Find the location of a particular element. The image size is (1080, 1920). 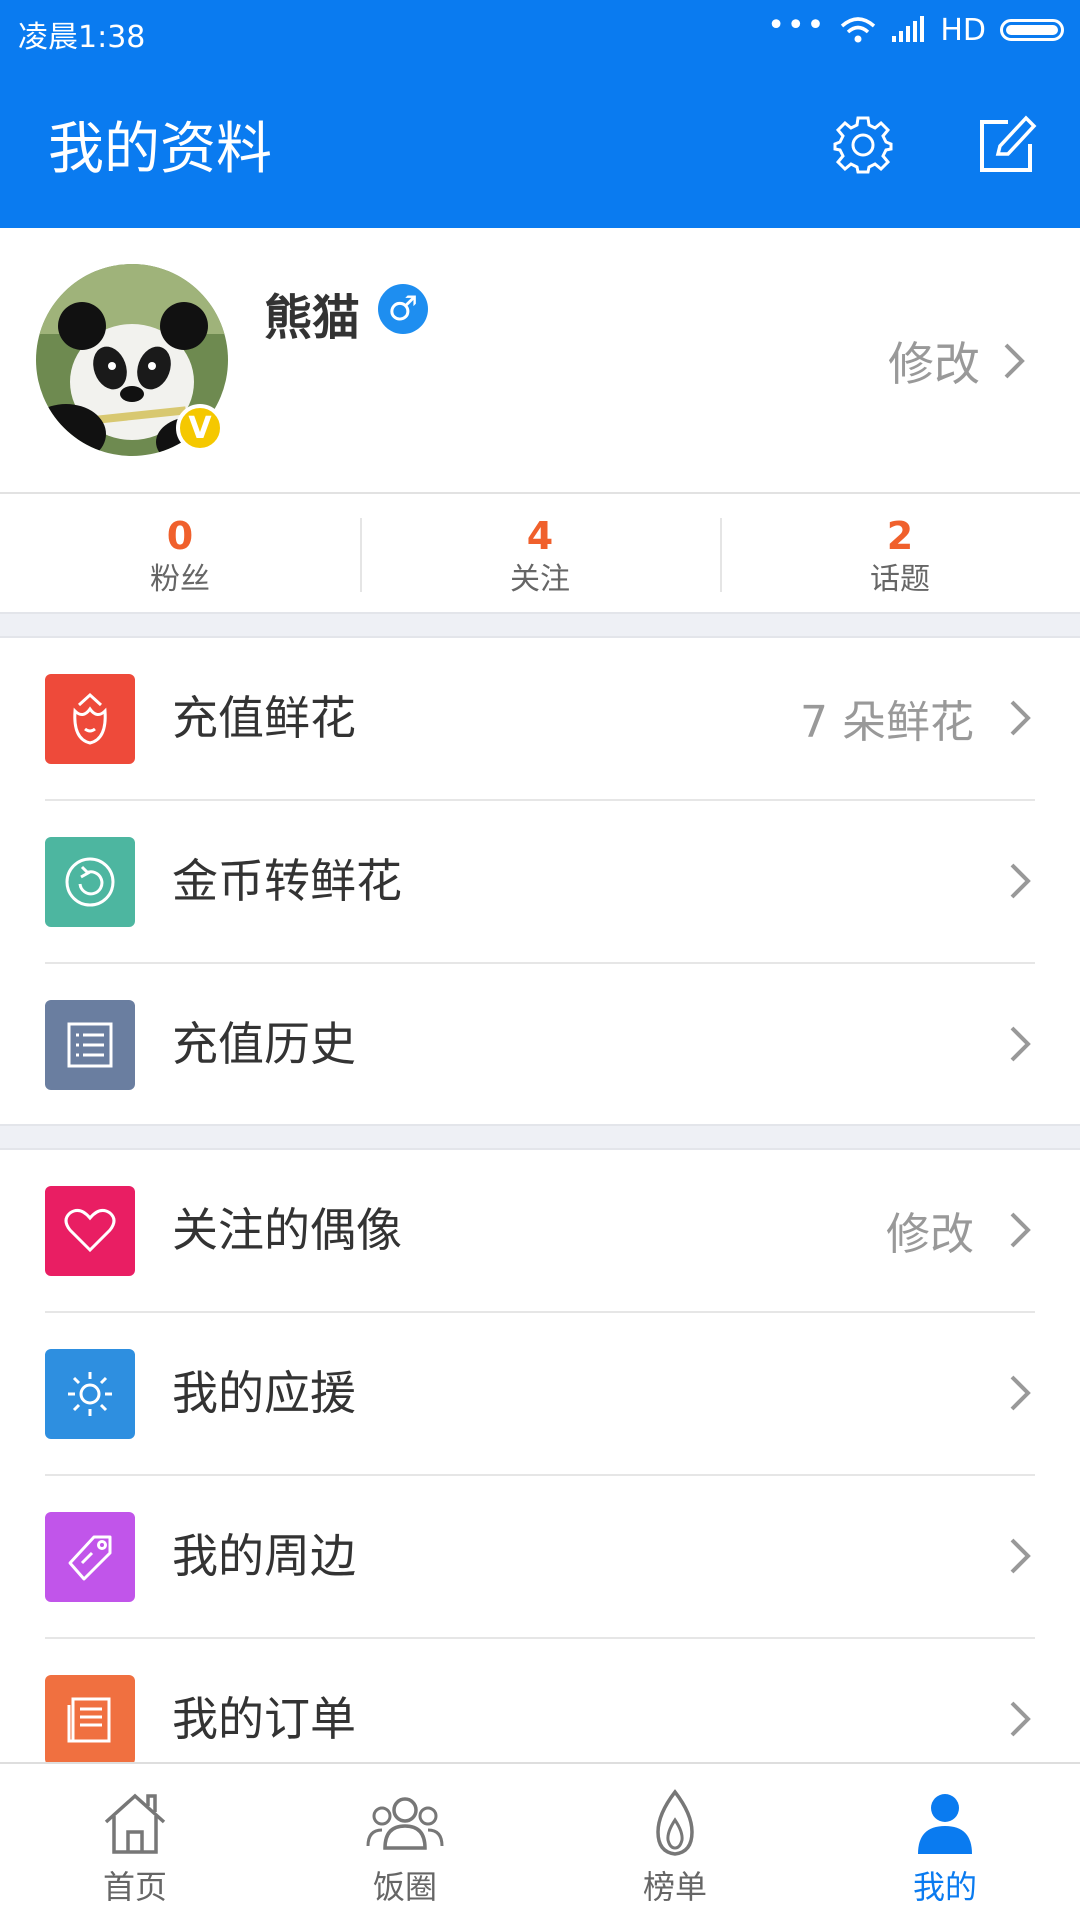

receipt-icon is located at coordinates (90, 1720).